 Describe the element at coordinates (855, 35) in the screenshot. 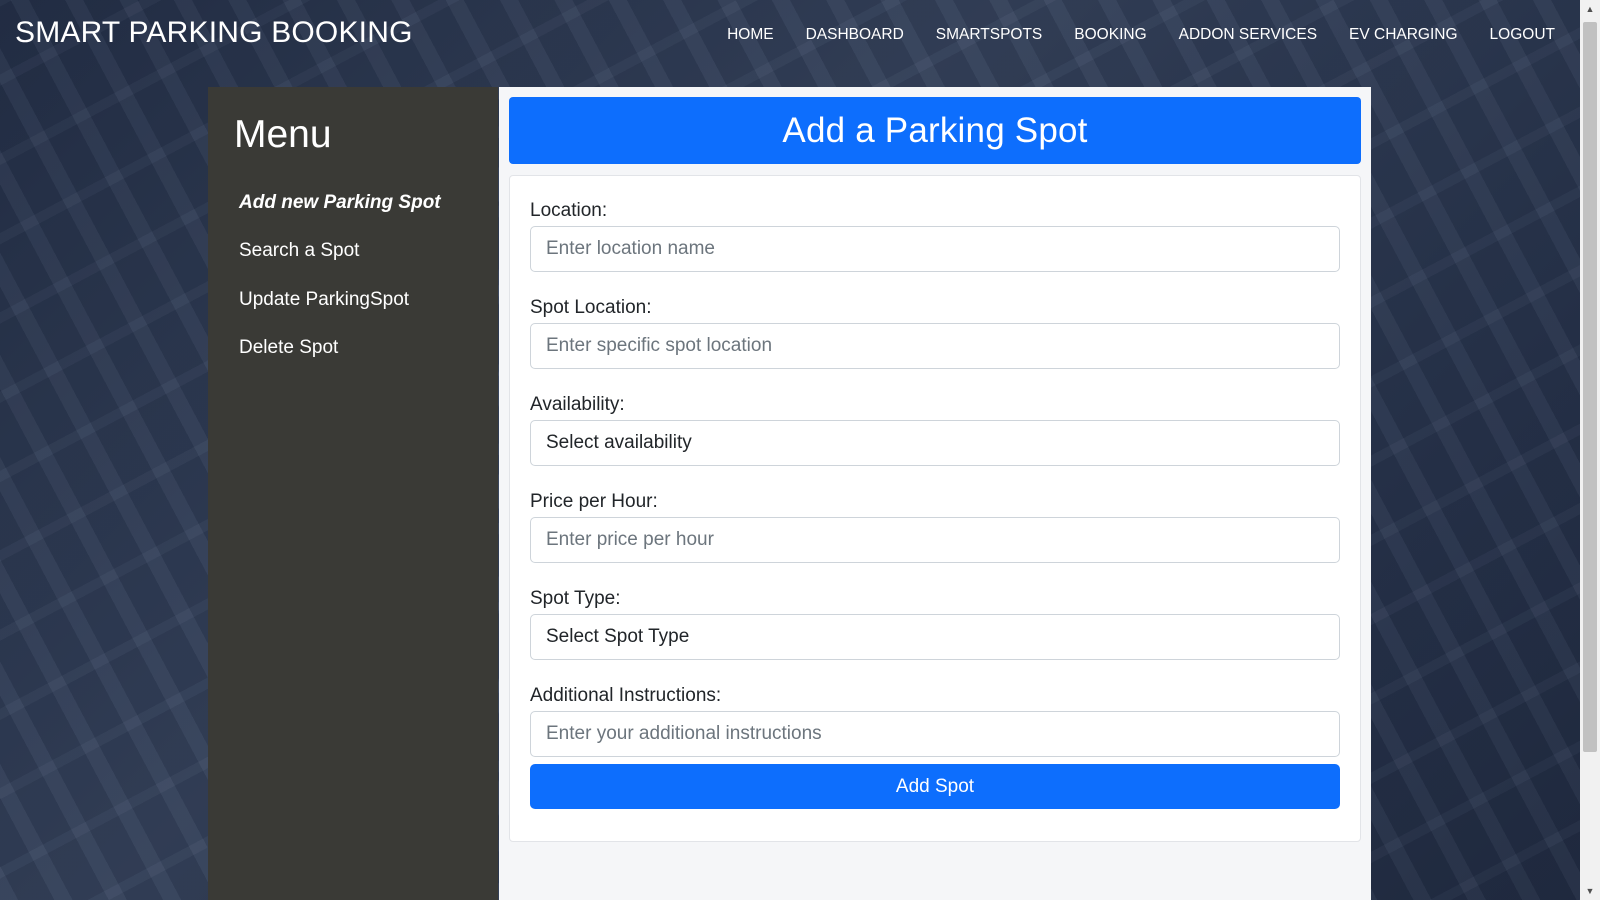

I see `nav-dashboard: DASHBOARD` at that location.